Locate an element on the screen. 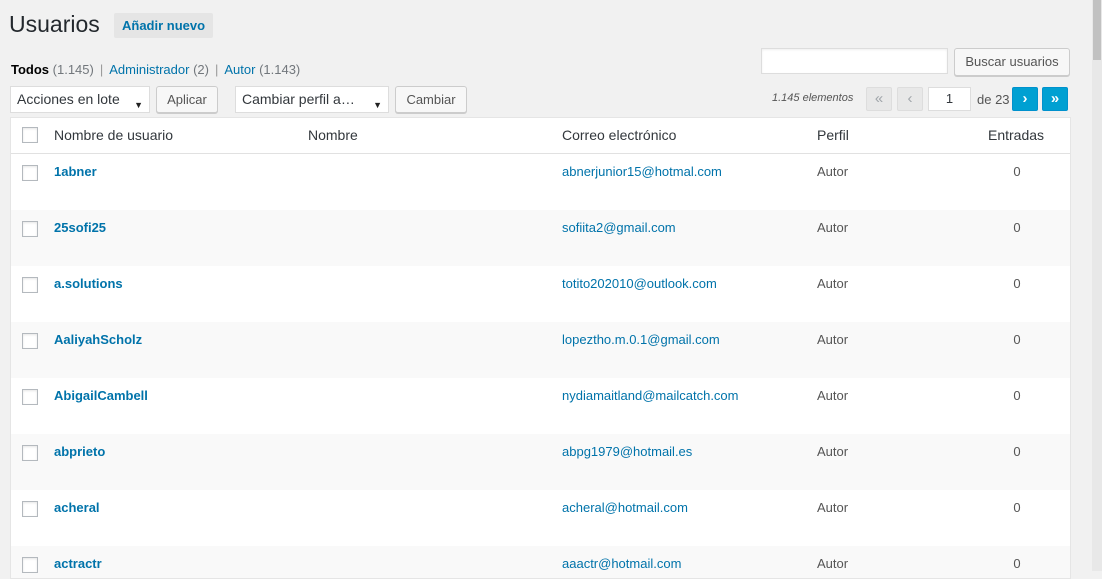 The image size is (1102, 579). email-link: acheral@hotmail.com is located at coordinates (625, 507).